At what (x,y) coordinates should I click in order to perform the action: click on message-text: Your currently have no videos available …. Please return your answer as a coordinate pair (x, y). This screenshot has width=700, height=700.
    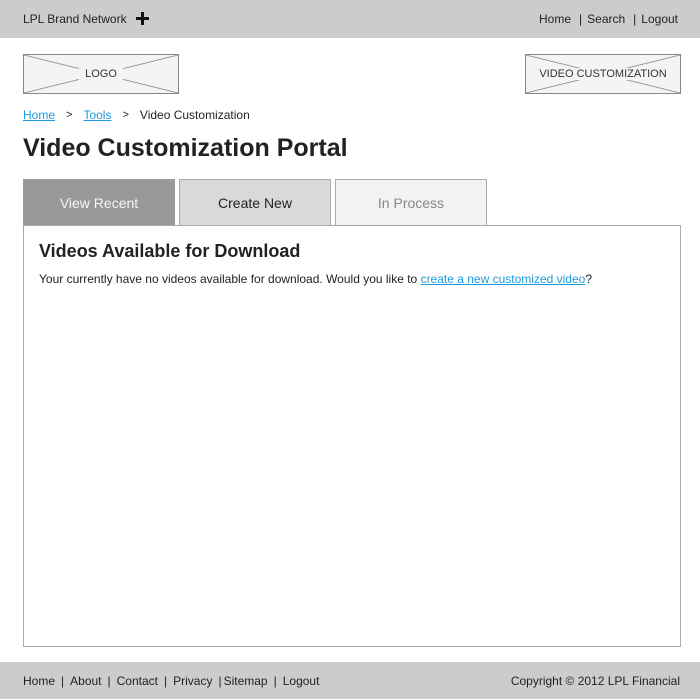
    Looking at the image, I should click on (230, 279).